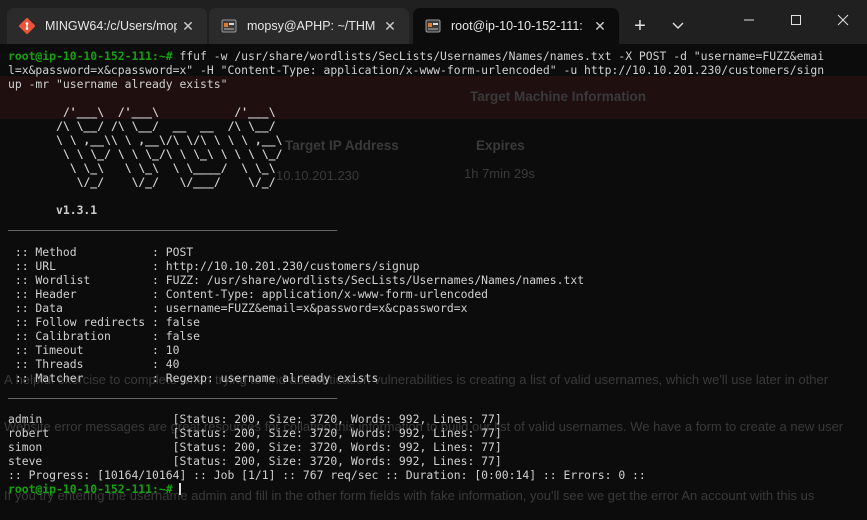 This screenshot has height=520, width=867. I want to click on tab-root-ip: root@ip-10-10-152-111: ✕, so click(516, 26).